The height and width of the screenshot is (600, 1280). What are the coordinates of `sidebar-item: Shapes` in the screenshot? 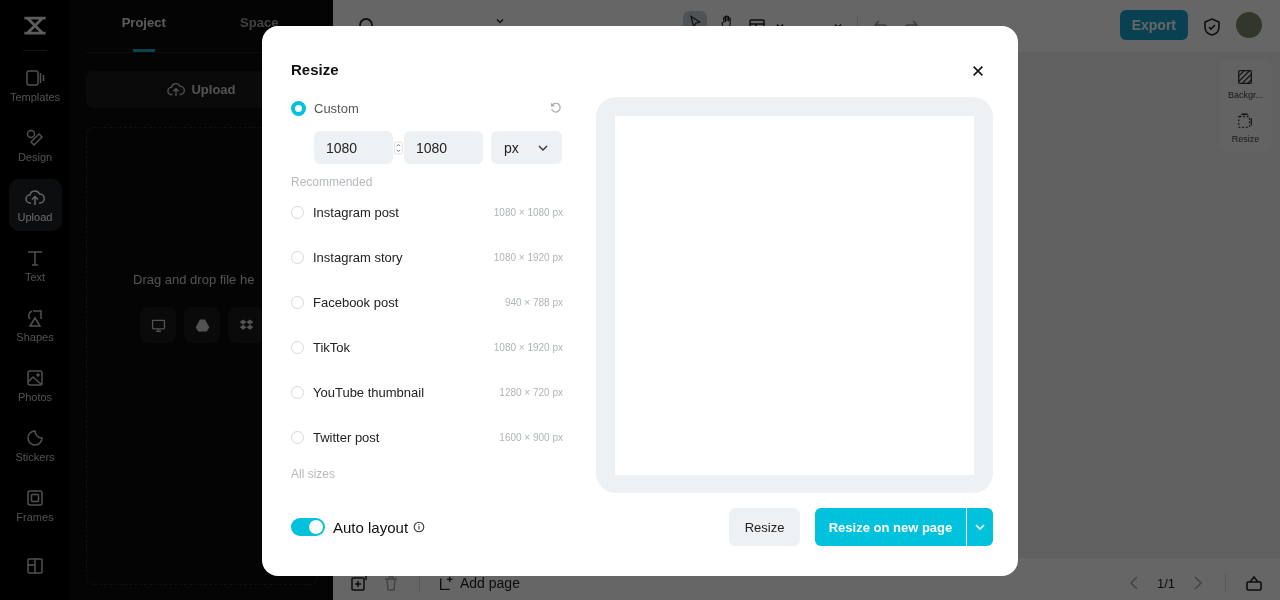 It's located at (35, 325).